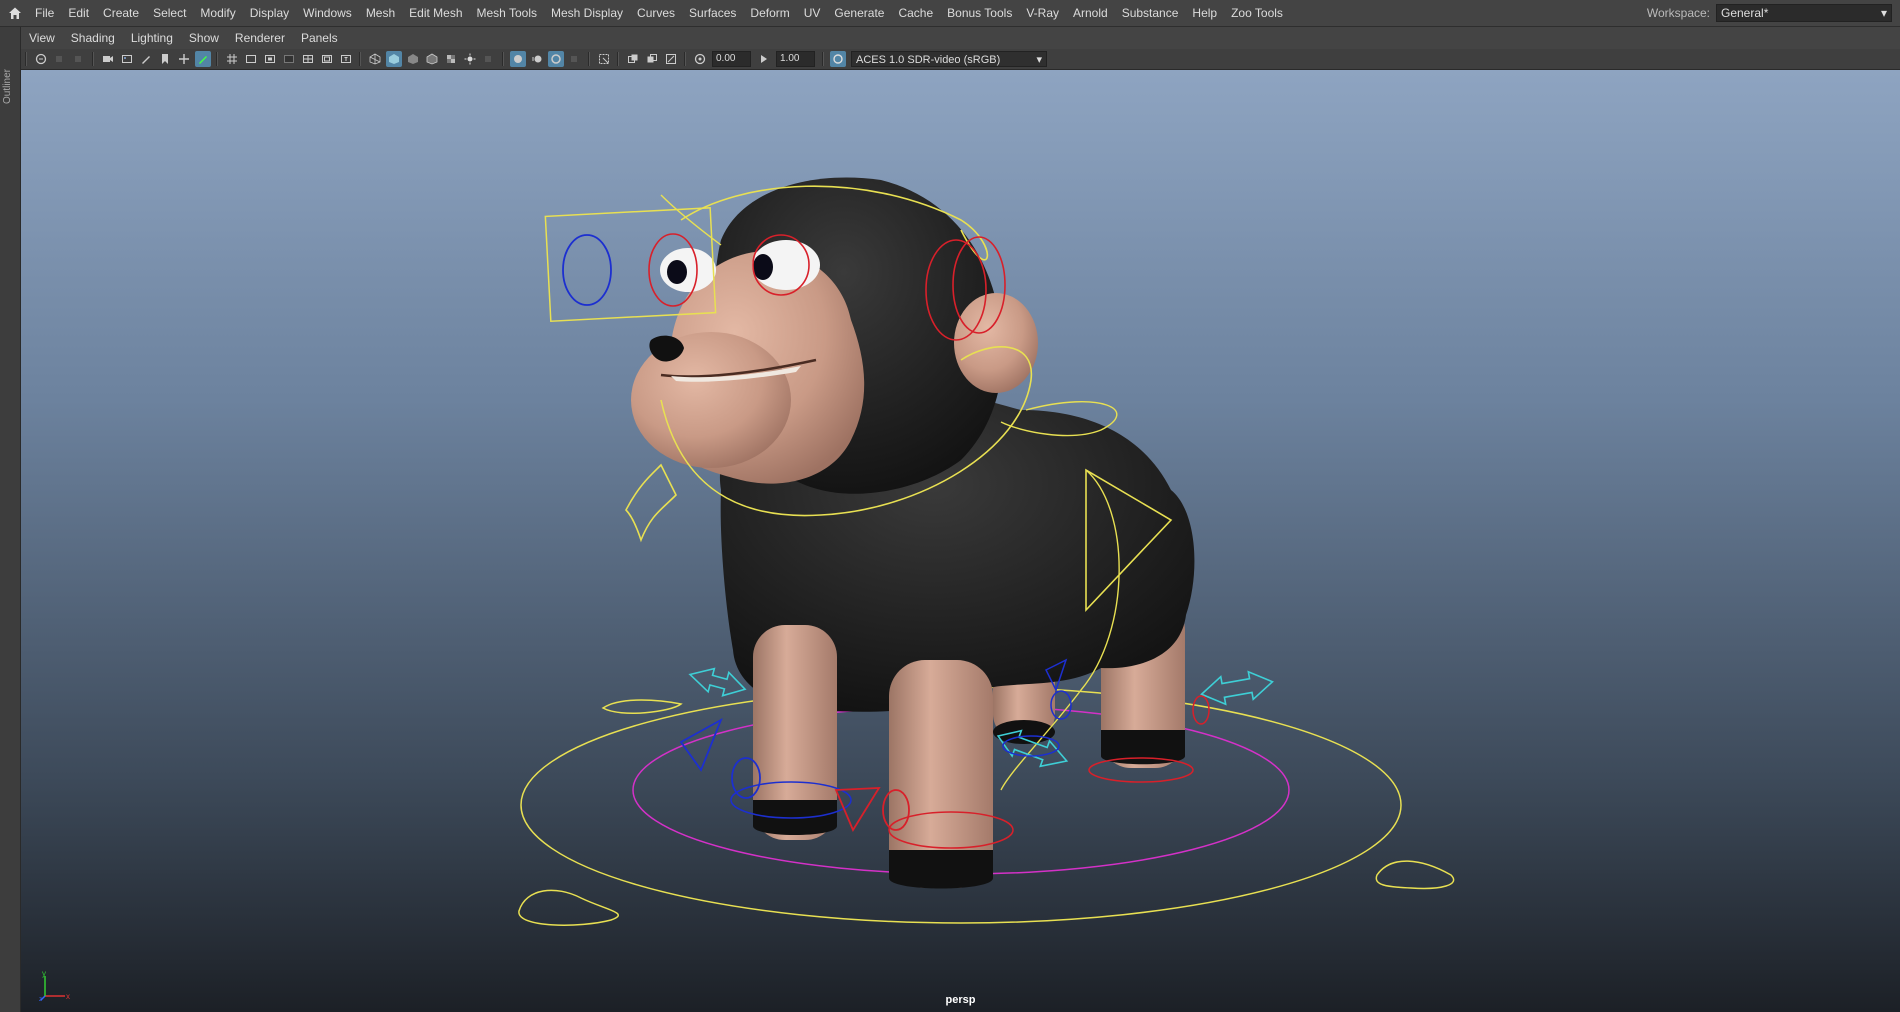 The image size is (1900, 1012). I want to click on foot-pad-left-curve, so click(568, 907).